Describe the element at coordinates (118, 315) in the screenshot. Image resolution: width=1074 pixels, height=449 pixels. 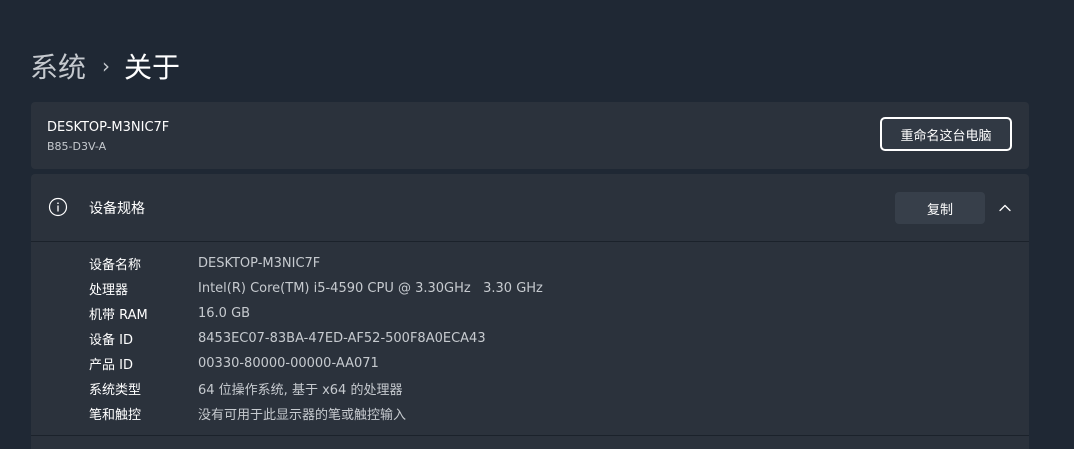
I see `spec-label: 机带 RAM` at that location.